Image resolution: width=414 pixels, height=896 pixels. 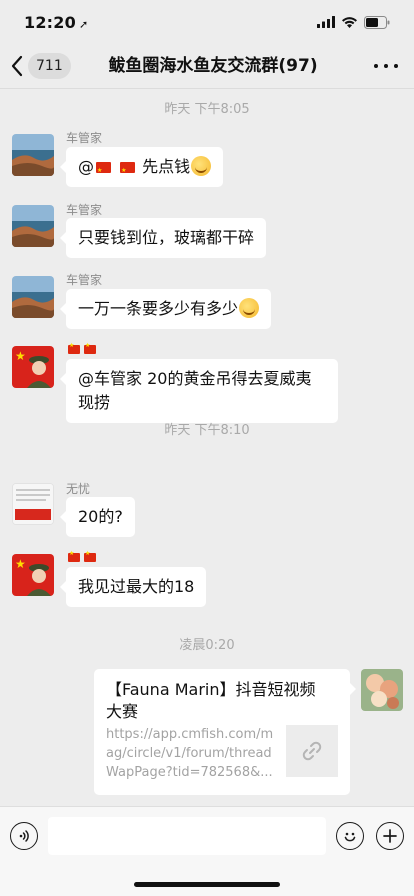 What do you see at coordinates (207, 22) in the screenshot?
I see `status-bar: 12:20 ➚` at bounding box center [207, 22].